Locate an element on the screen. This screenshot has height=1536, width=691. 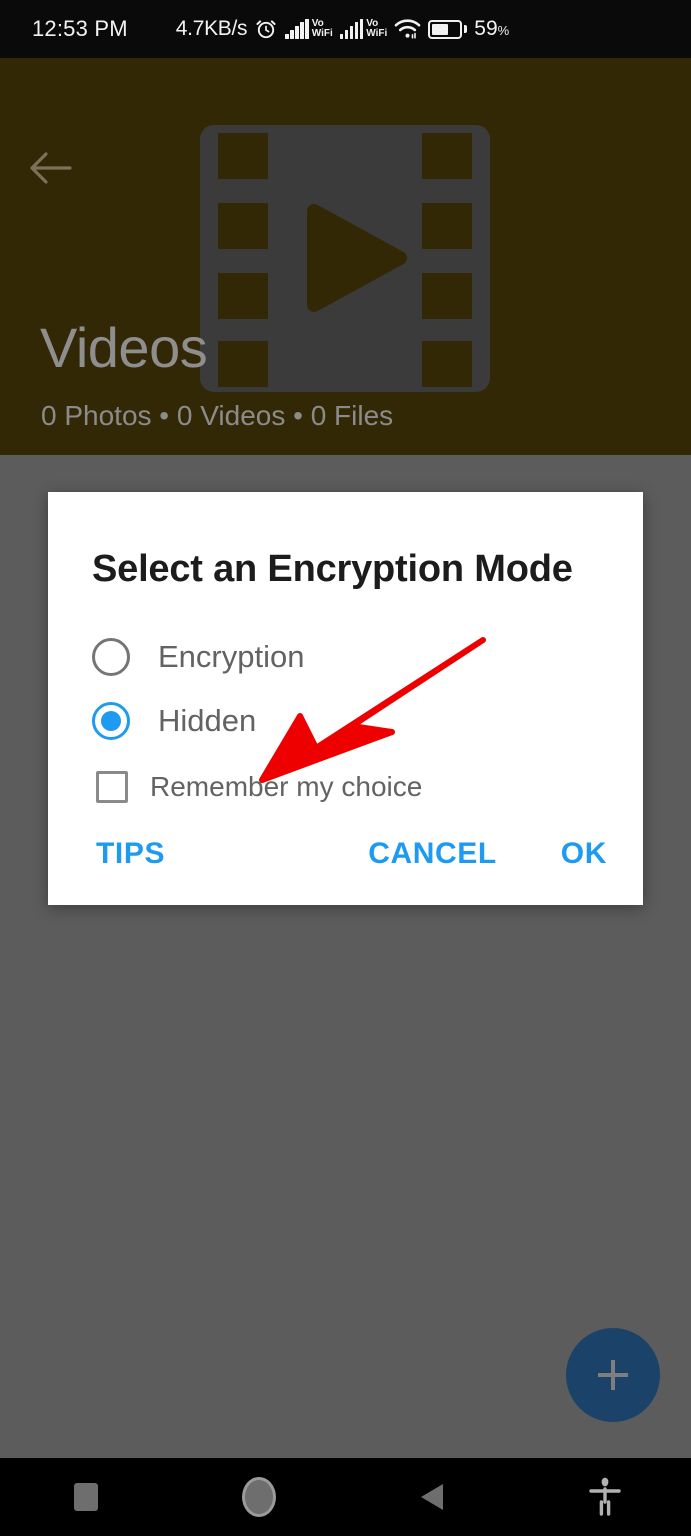
nav-back-button is located at coordinates (432, 1497).